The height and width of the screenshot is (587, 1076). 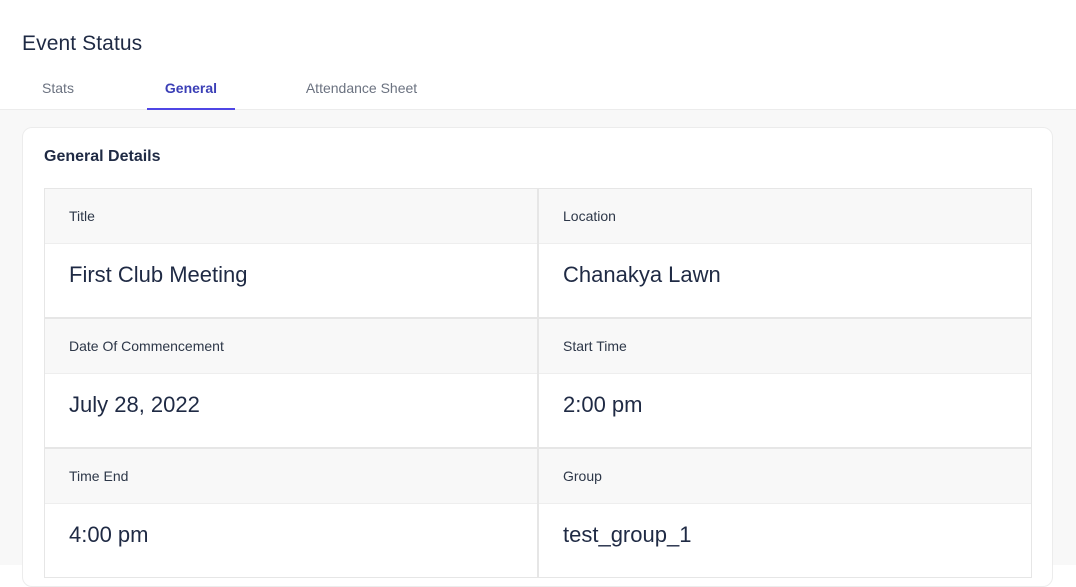 I want to click on field-label: Time End, so click(x=291, y=476).